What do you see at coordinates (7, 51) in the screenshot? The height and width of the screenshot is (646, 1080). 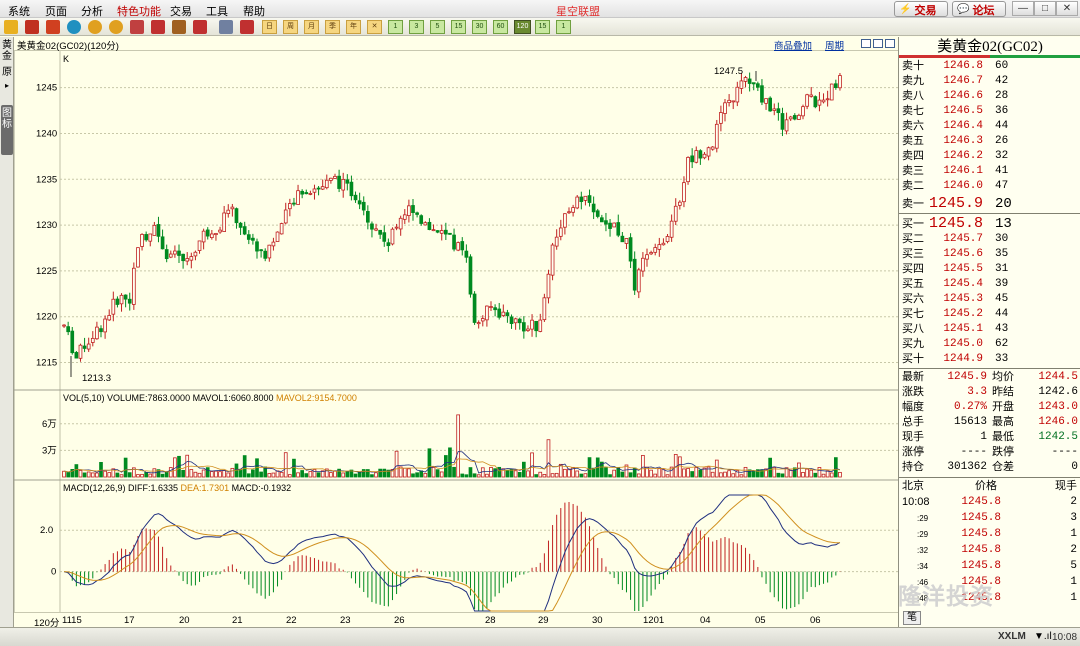 I see `tab-gold: 黄金` at bounding box center [7, 51].